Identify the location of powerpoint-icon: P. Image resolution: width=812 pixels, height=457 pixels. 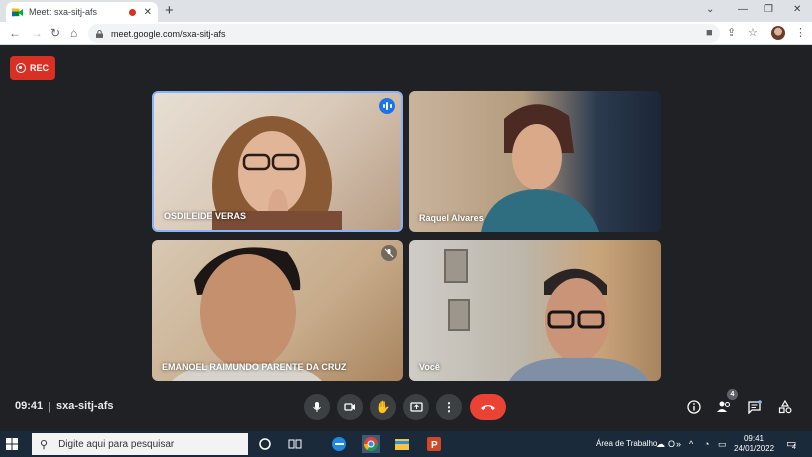
(434, 444).